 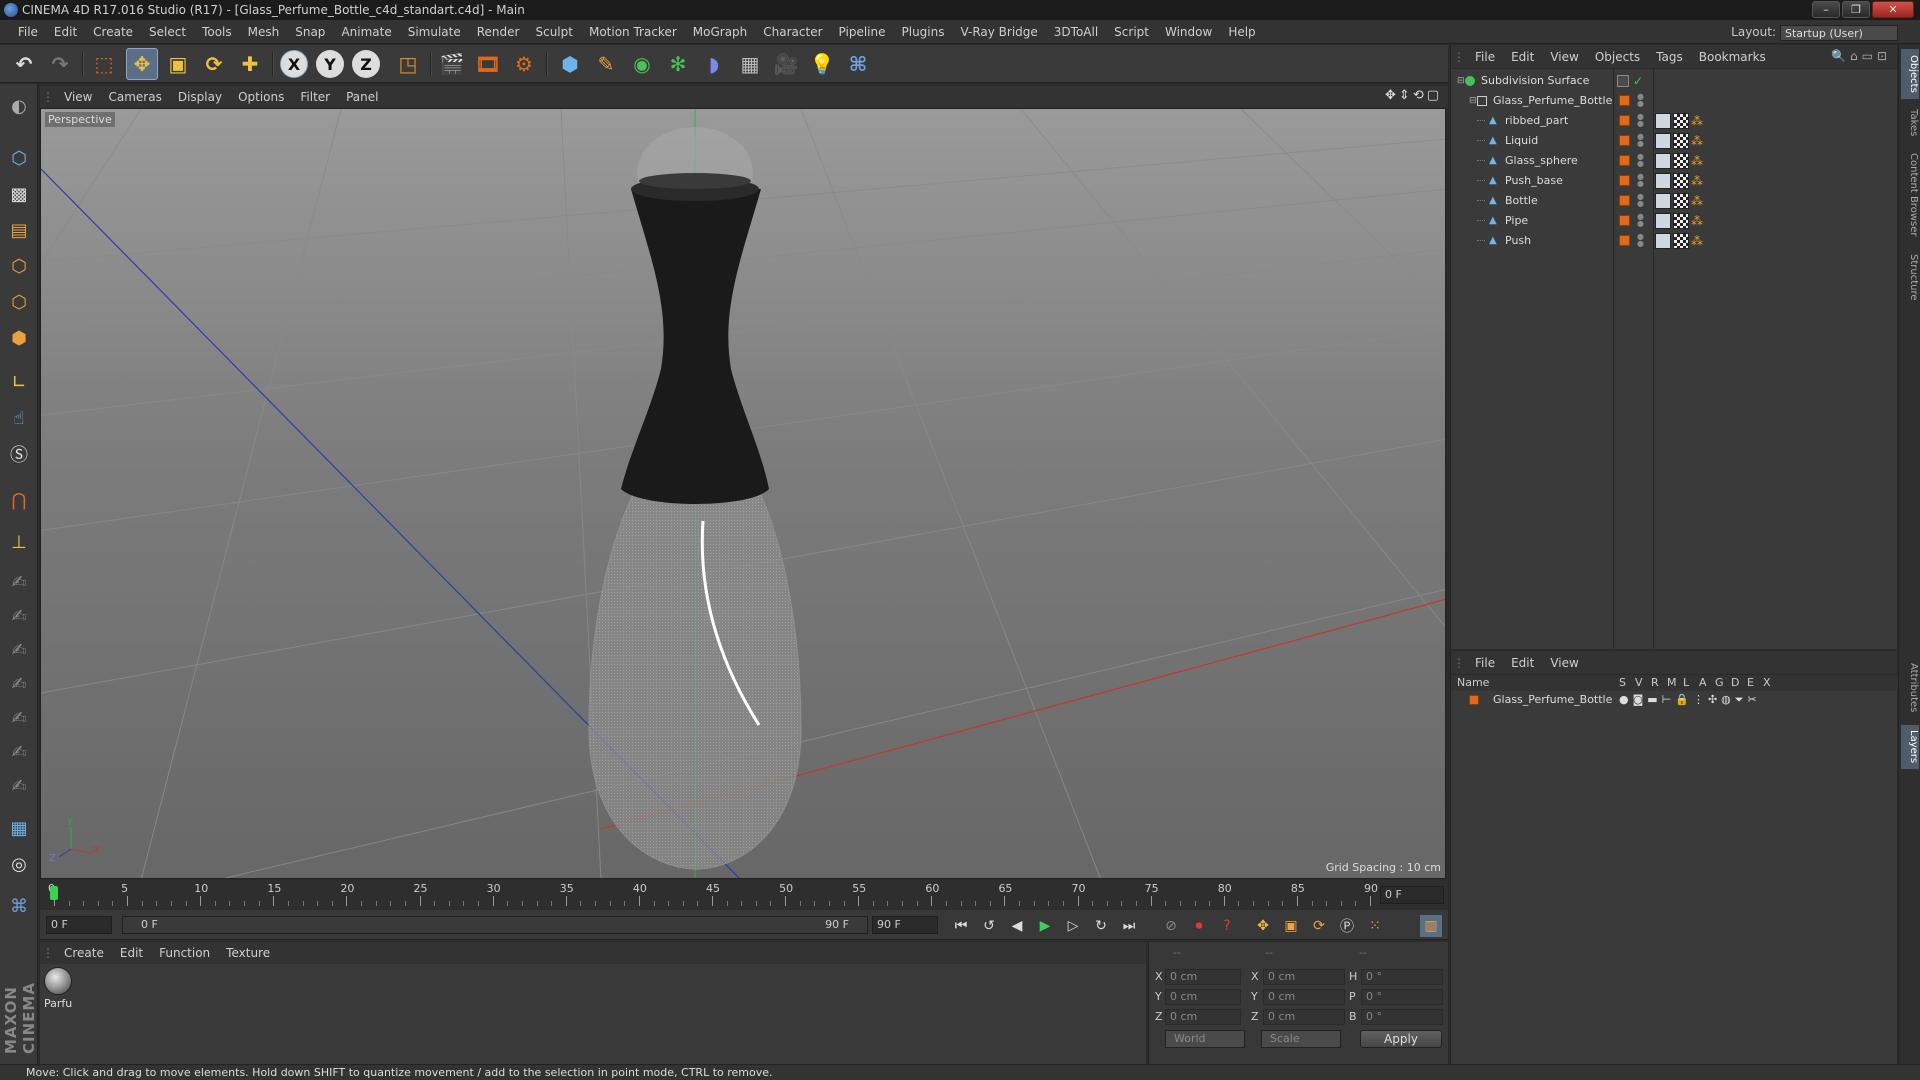 I want to click on layer-header-col: V, so click(x=1639, y=683).